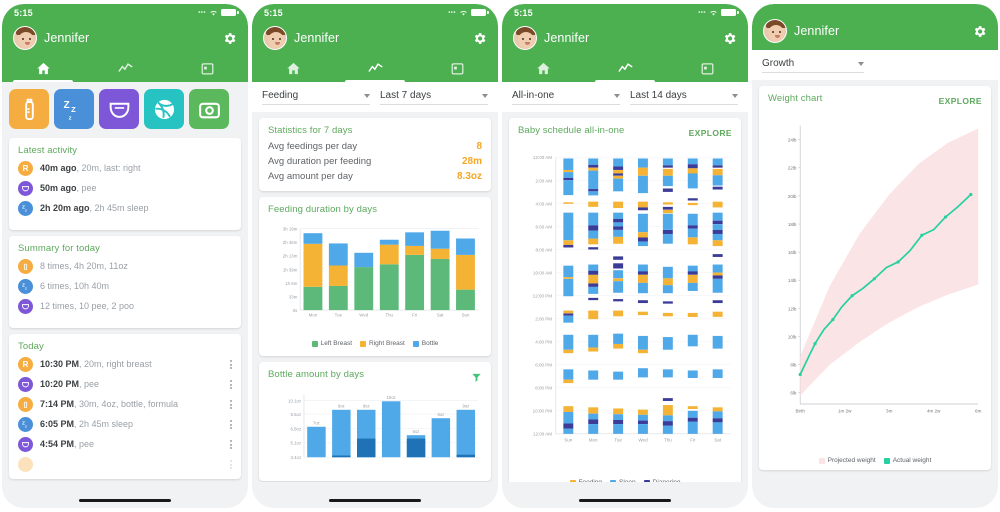  What do you see at coordinates (441, 414) in the screenshot?
I see `bar-value-label: 8oz` at bounding box center [441, 414].